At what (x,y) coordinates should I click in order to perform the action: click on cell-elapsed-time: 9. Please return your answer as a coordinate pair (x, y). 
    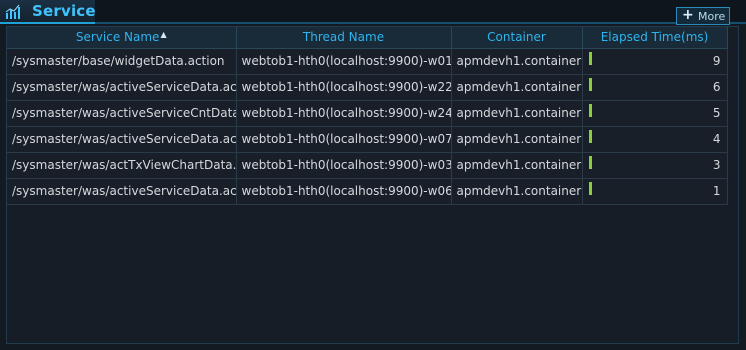
    Looking at the image, I should click on (655, 61).